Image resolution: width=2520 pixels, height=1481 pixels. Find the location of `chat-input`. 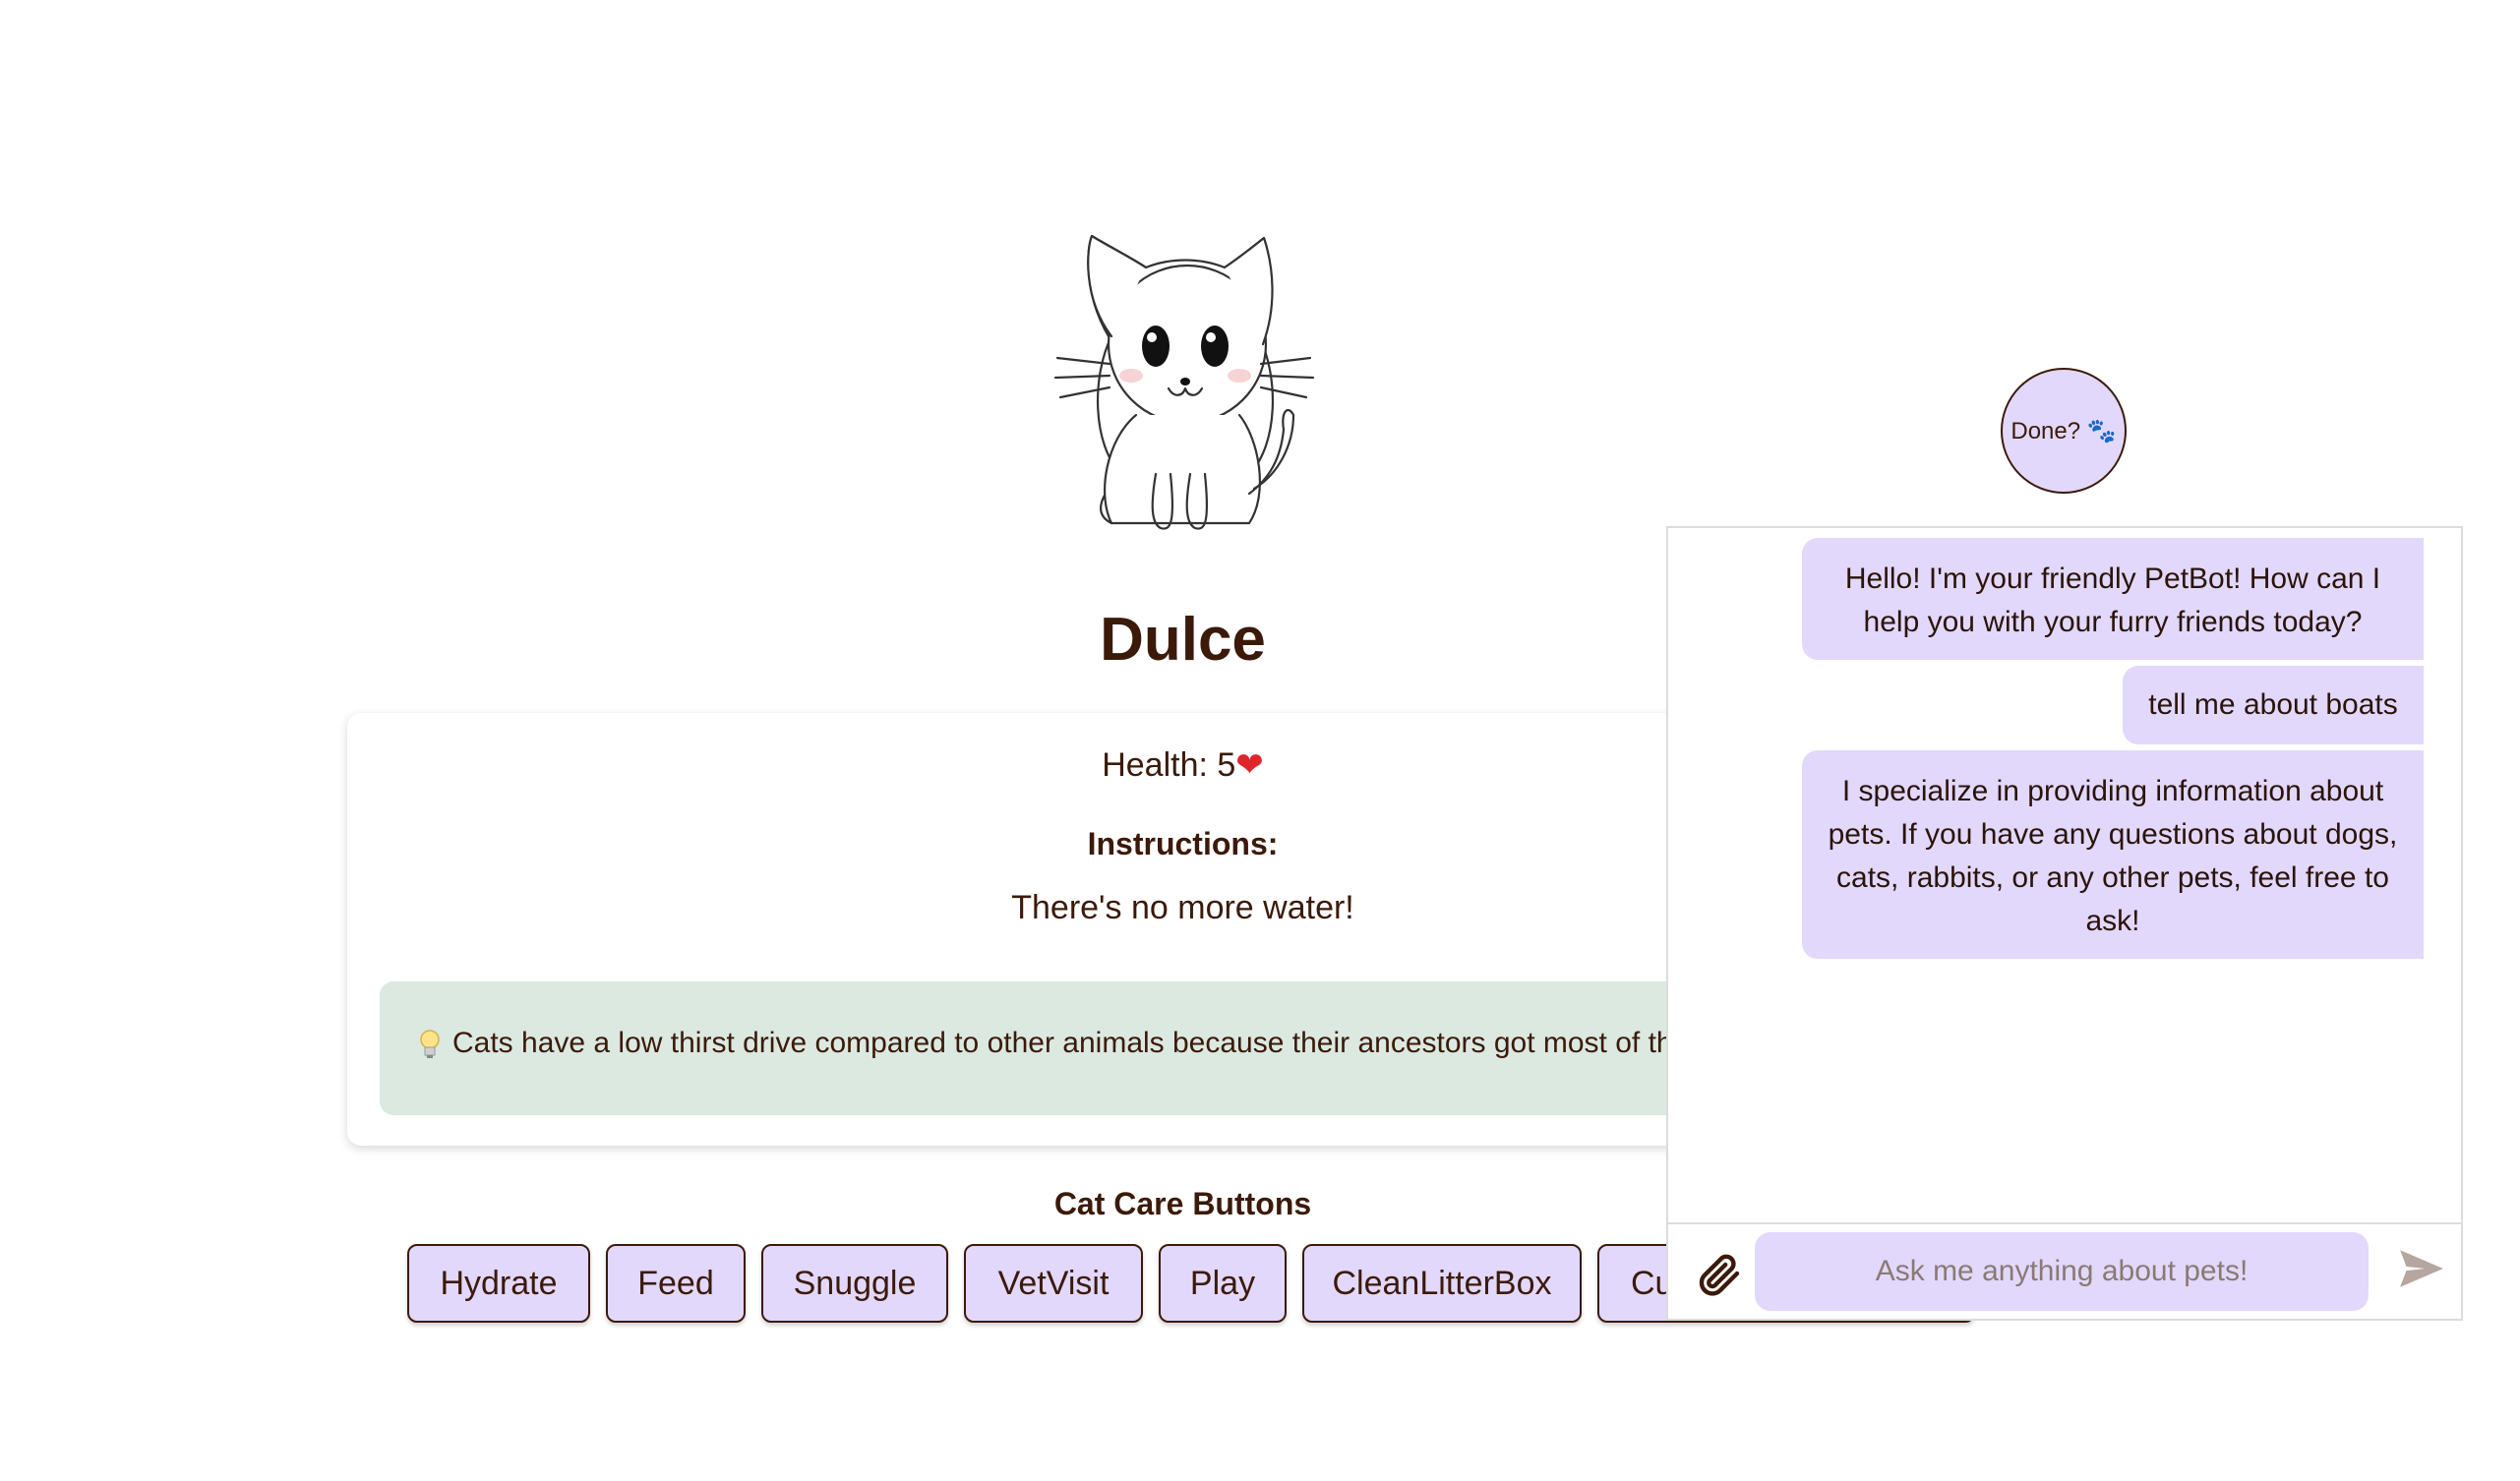

chat-input is located at coordinates (2062, 1271).